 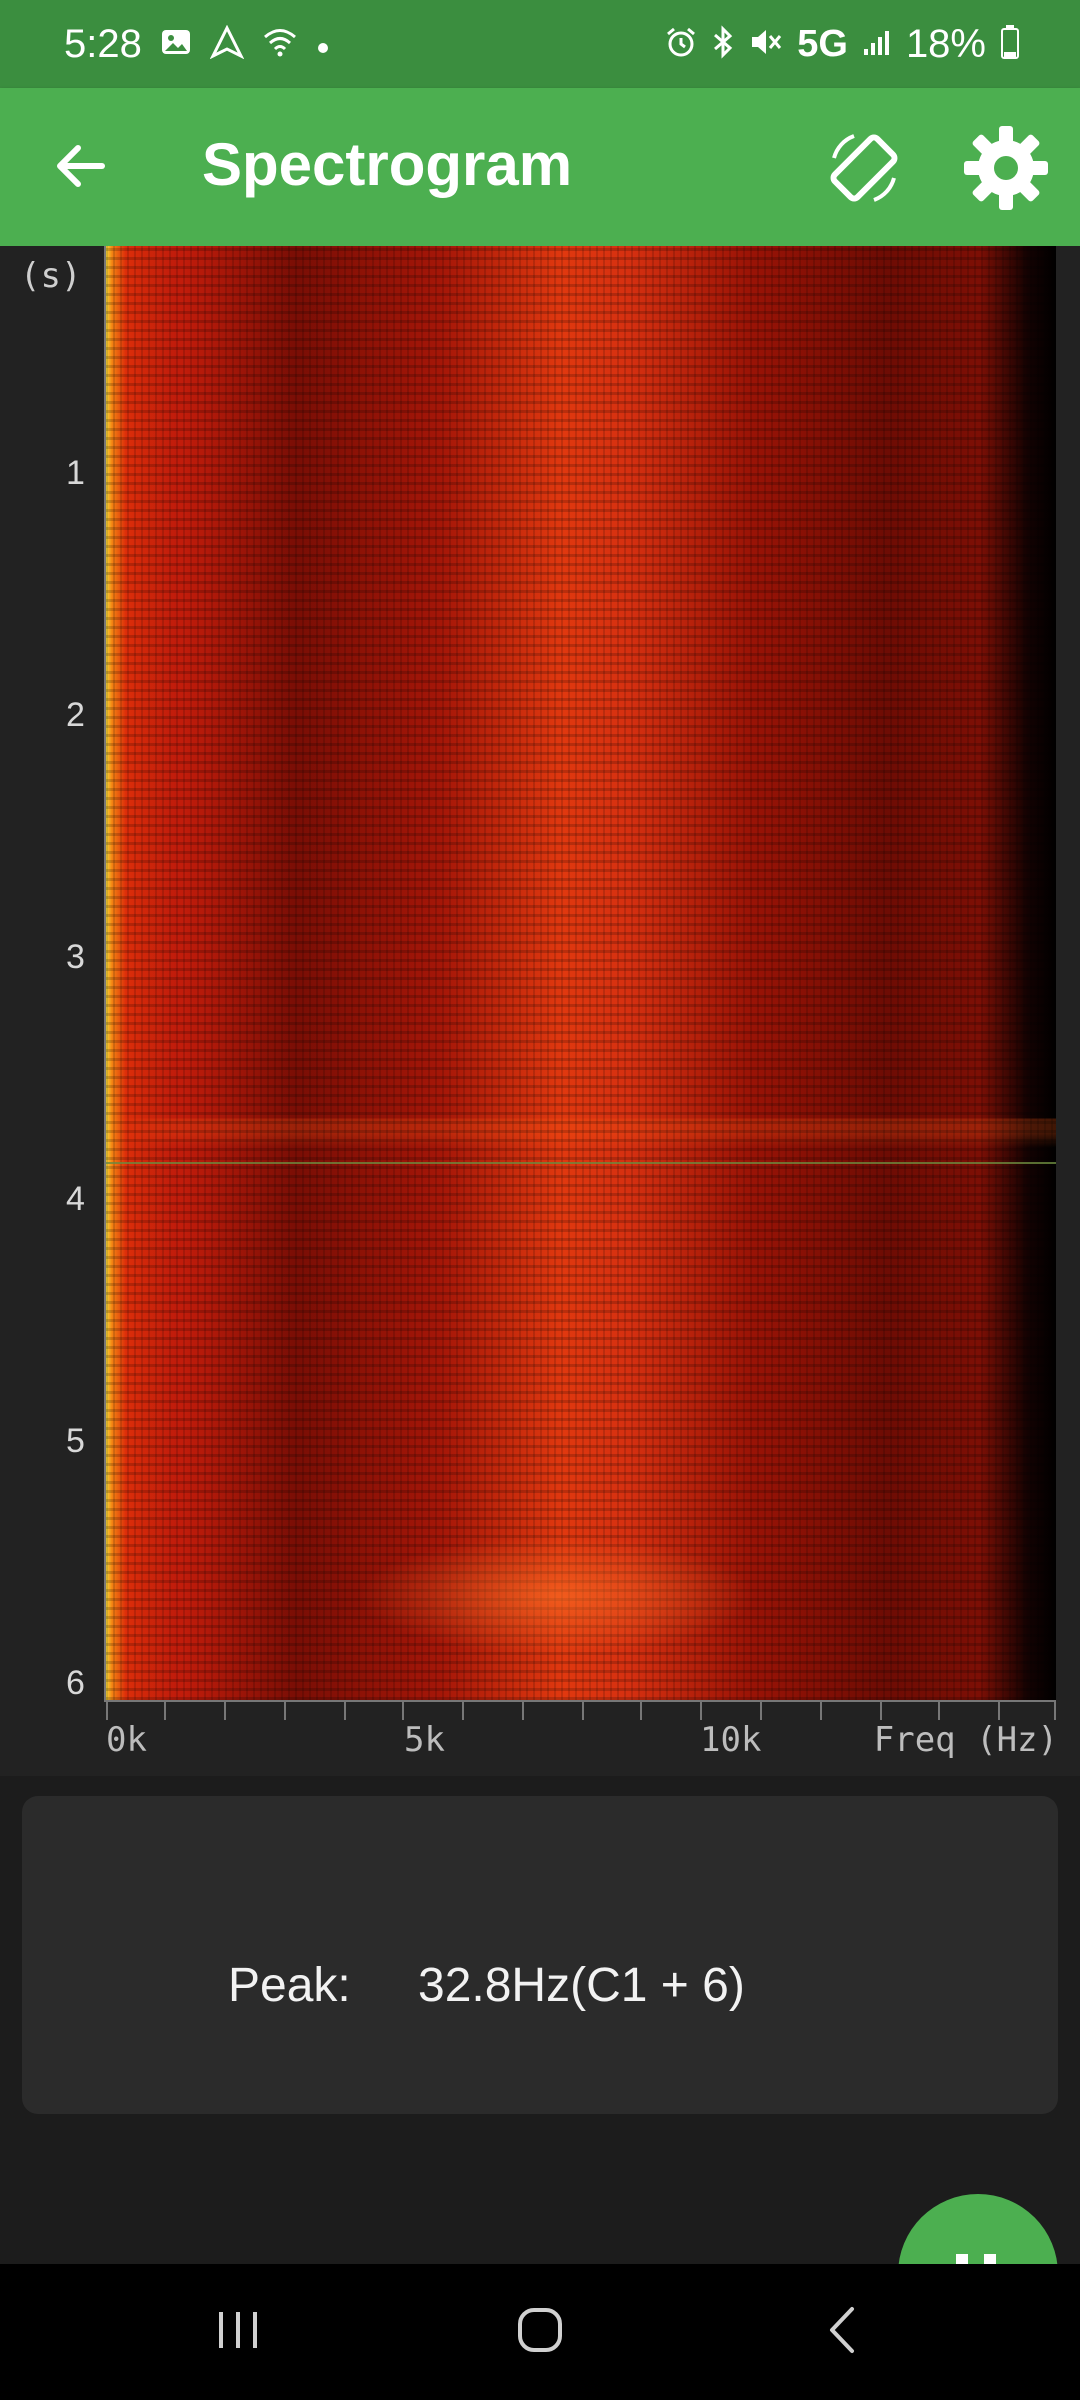 What do you see at coordinates (387, 164) in the screenshot?
I see `page-title: Spectrogram` at bounding box center [387, 164].